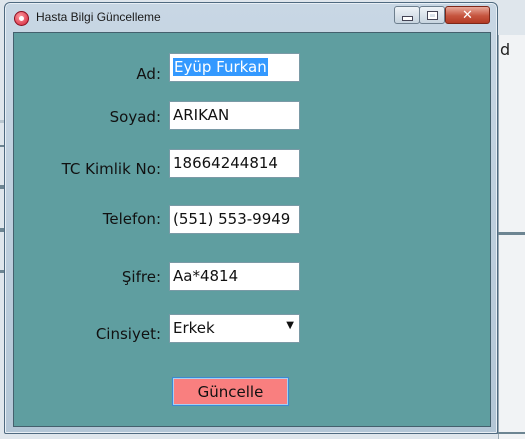 This screenshot has width=525, height=439. Describe the element at coordinates (135, 117) in the screenshot. I see `soyad-label: Soyad:` at that location.